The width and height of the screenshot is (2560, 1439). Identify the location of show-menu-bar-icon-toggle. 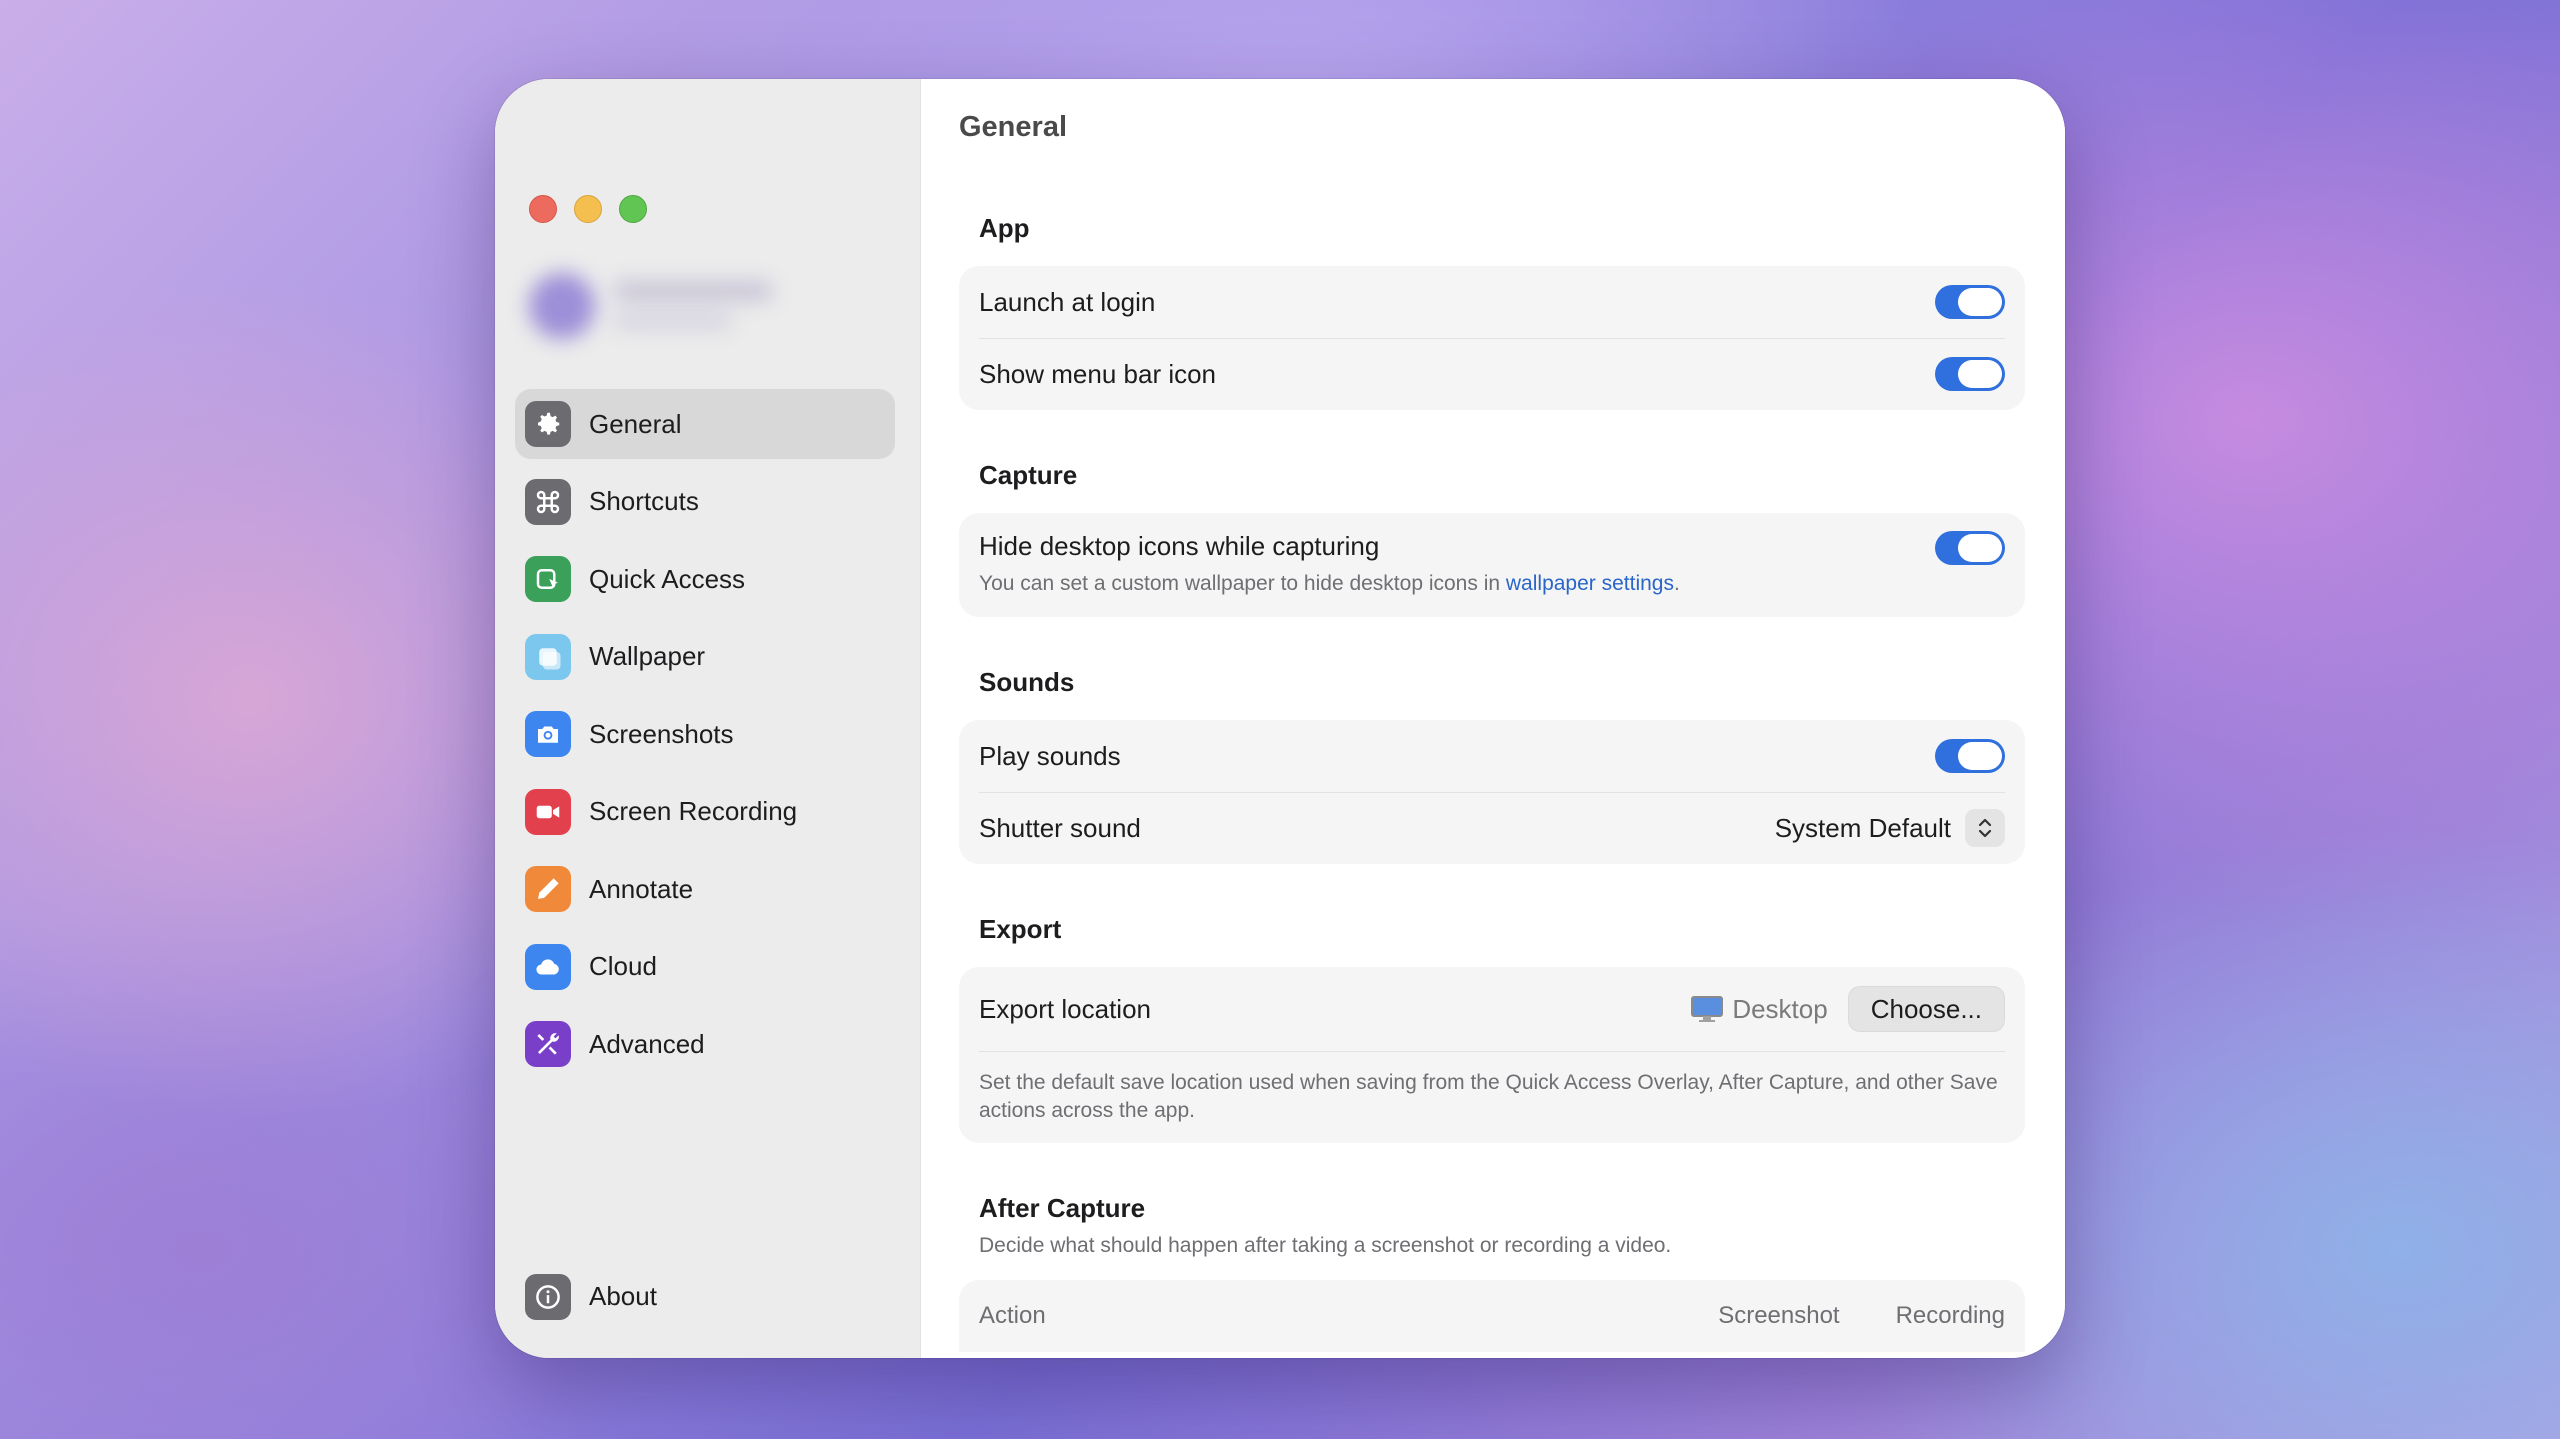
(1970, 374).